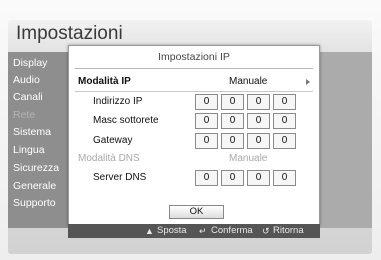  I want to click on content-area, so click(342, 140).